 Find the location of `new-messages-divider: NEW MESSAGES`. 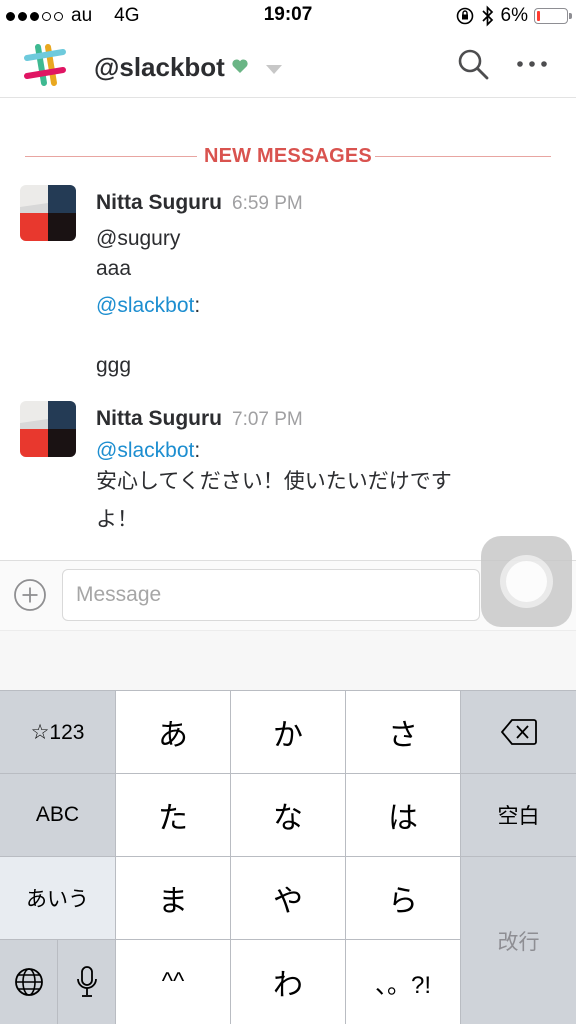

new-messages-divider: NEW MESSAGES is located at coordinates (288, 156).